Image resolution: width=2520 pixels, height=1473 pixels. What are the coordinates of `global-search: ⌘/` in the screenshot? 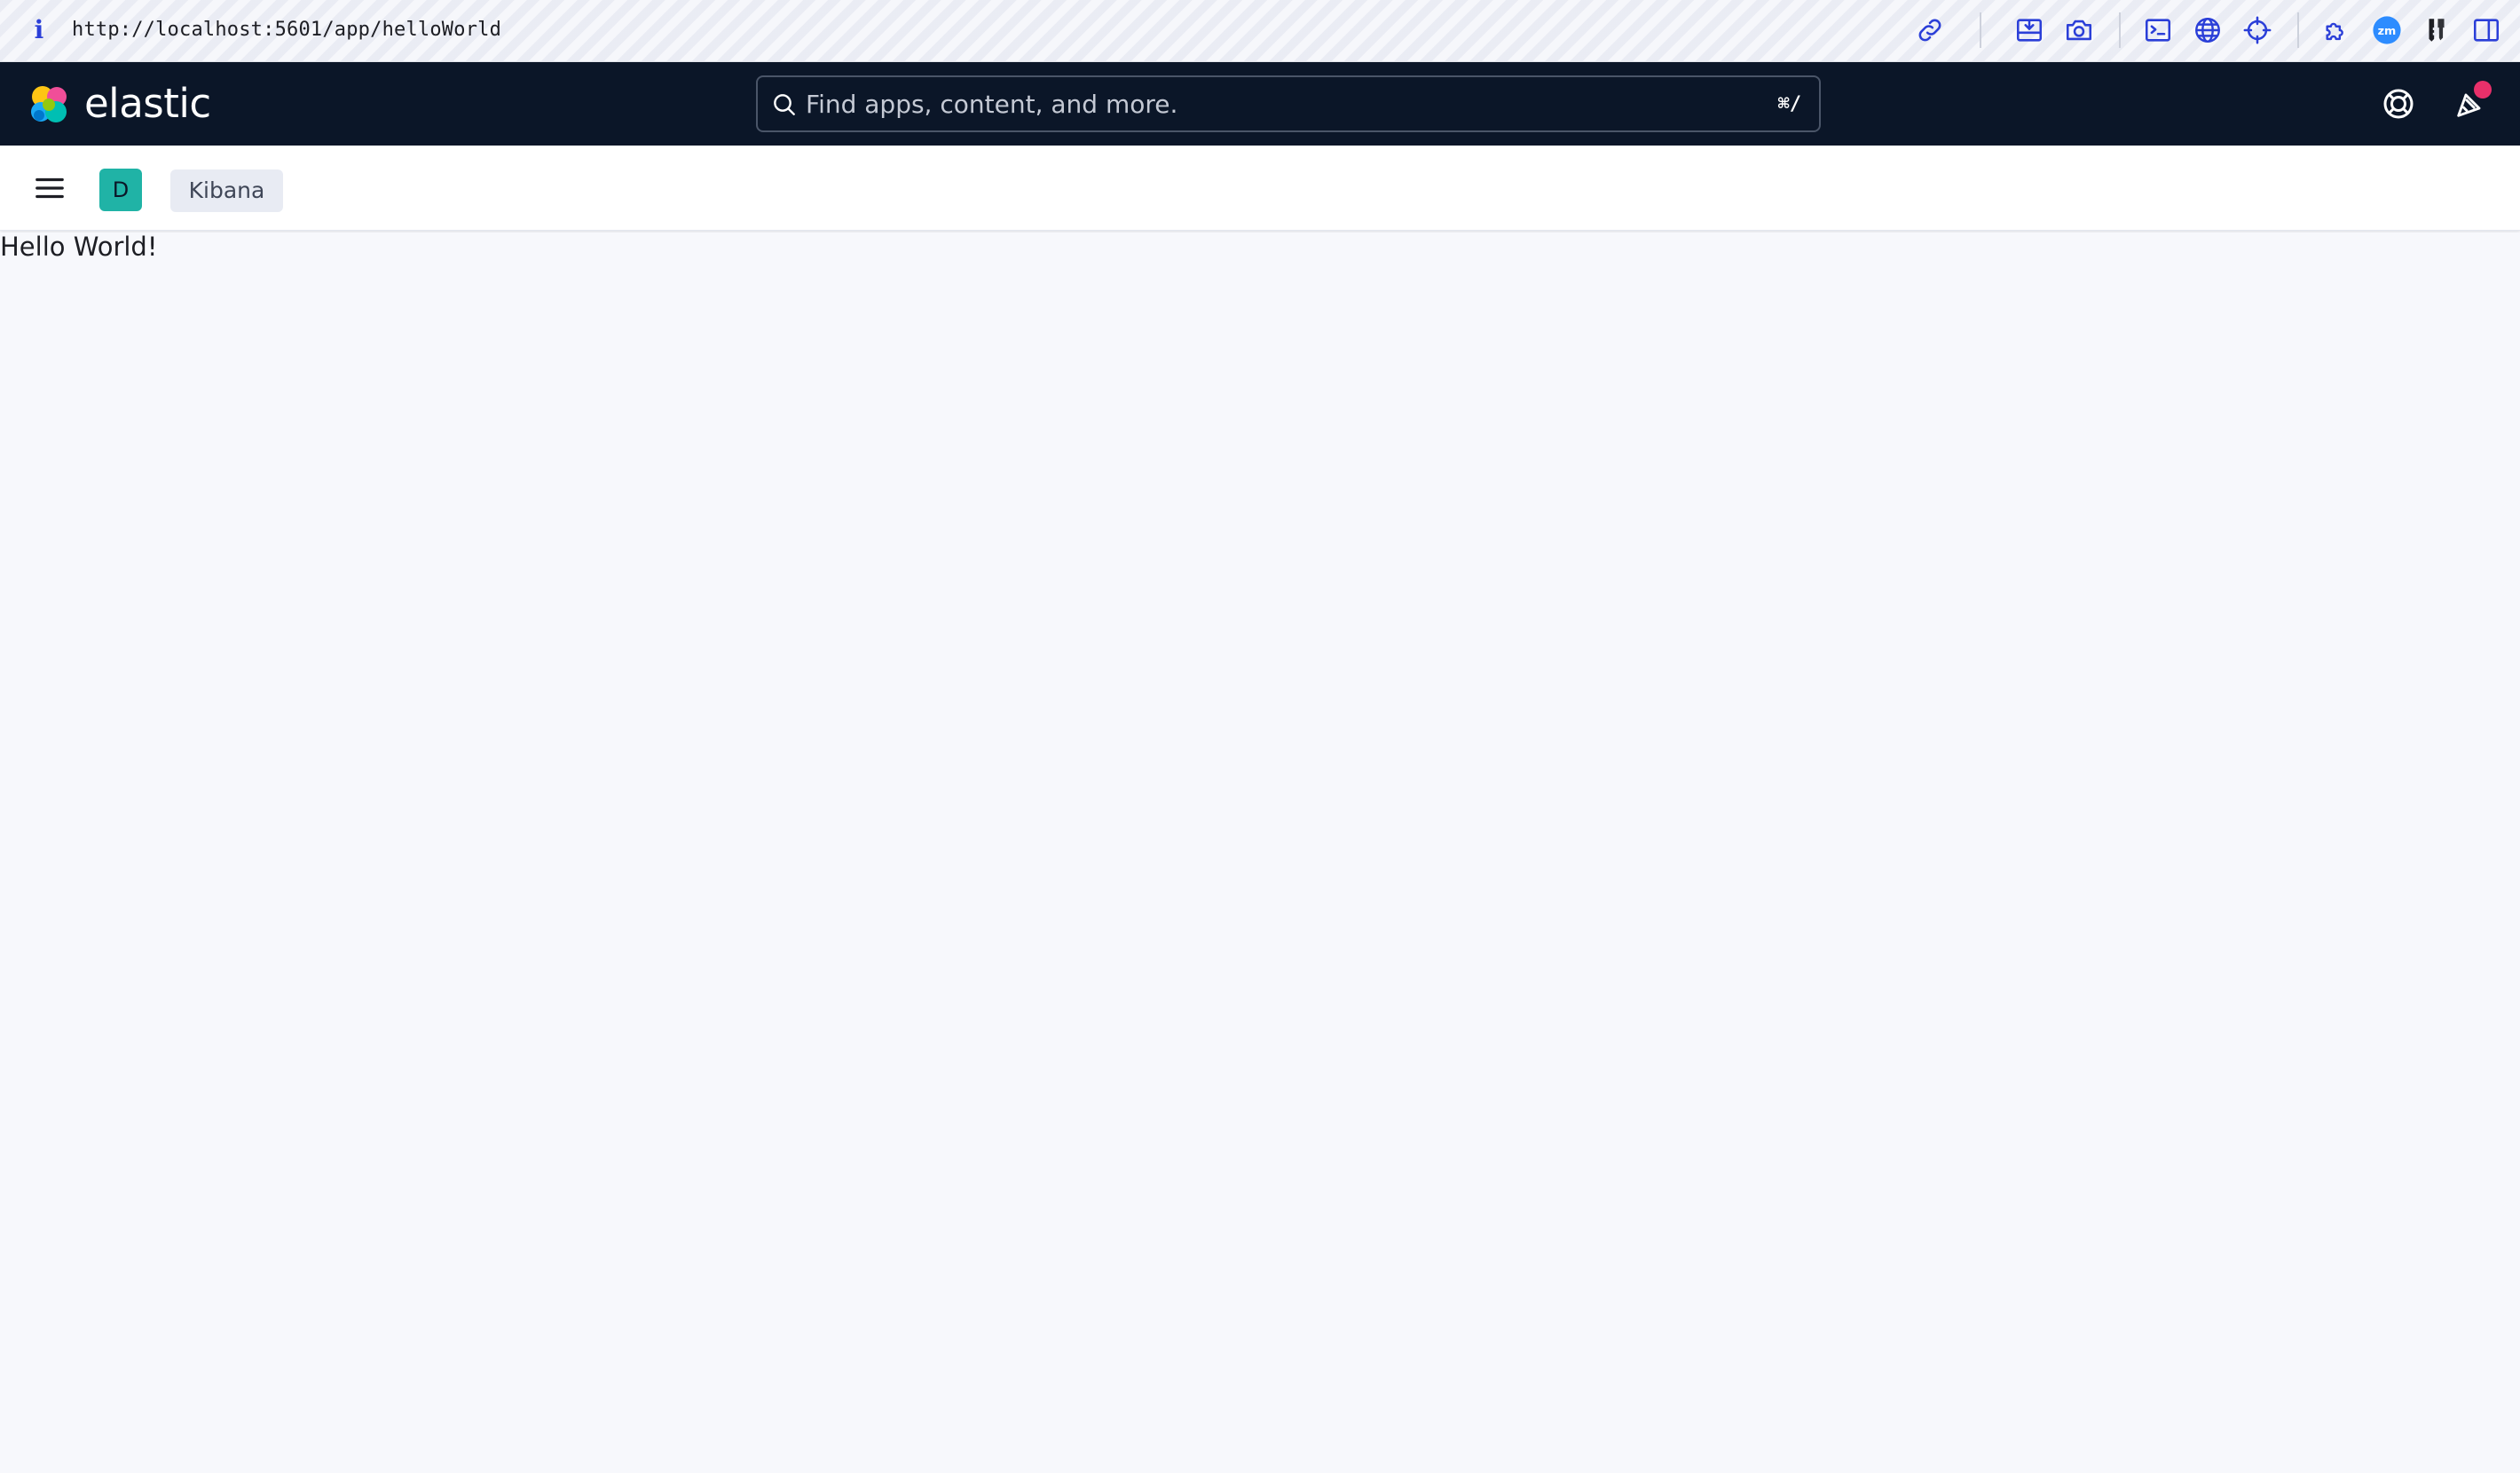 It's located at (1289, 103).